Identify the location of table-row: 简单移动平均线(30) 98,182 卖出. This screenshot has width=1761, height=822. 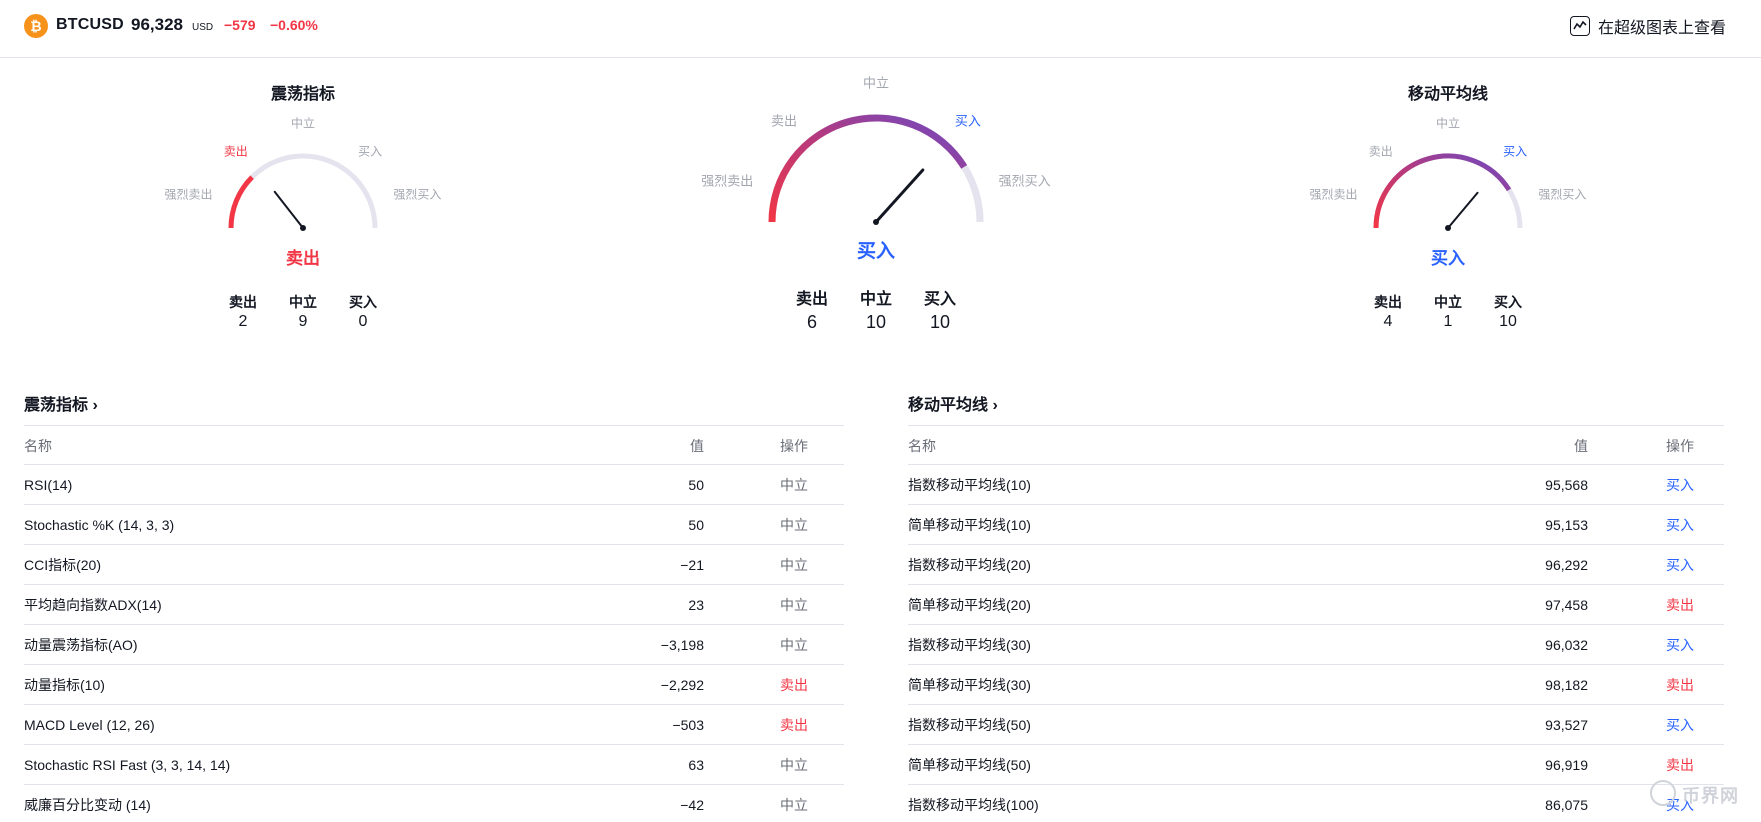
(1316, 685).